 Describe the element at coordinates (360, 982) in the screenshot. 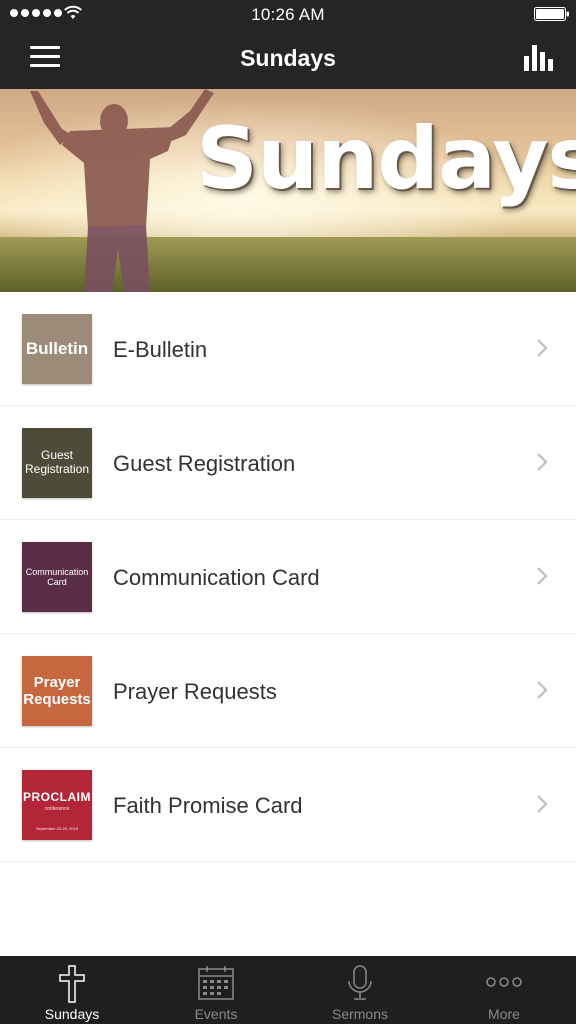

I see `microphone-icon` at that location.